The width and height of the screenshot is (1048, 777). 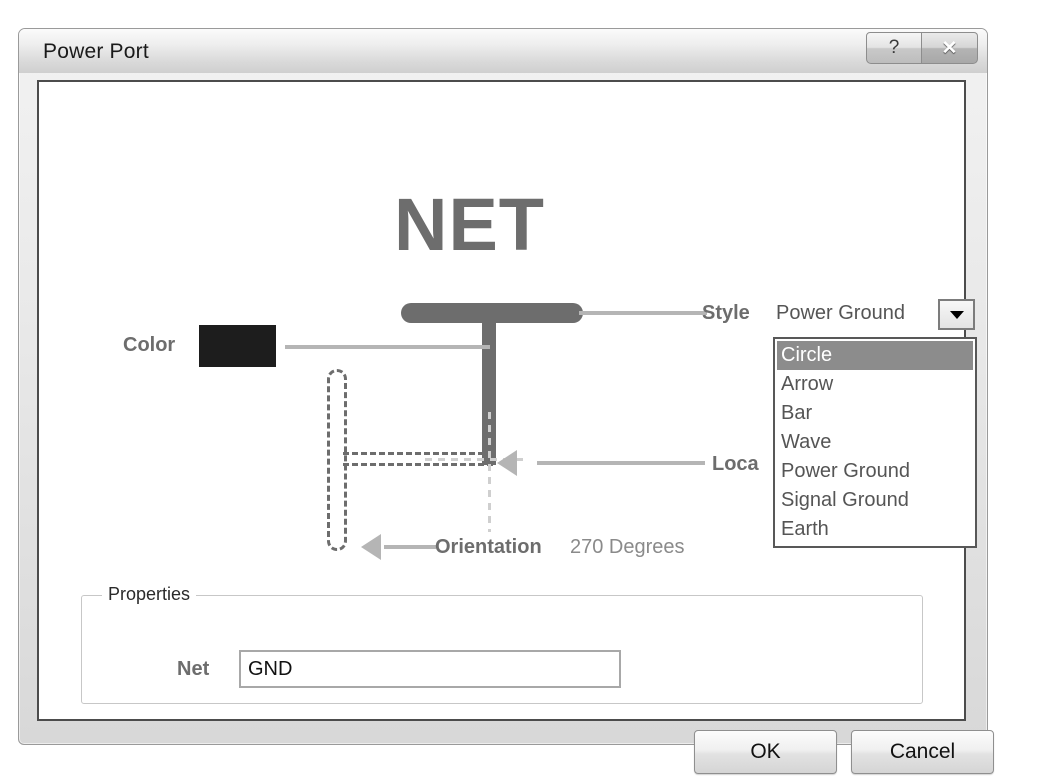 What do you see at coordinates (193, 669) in the screenshot?
I see `net-label: Net` at bounding box center [193, 669].